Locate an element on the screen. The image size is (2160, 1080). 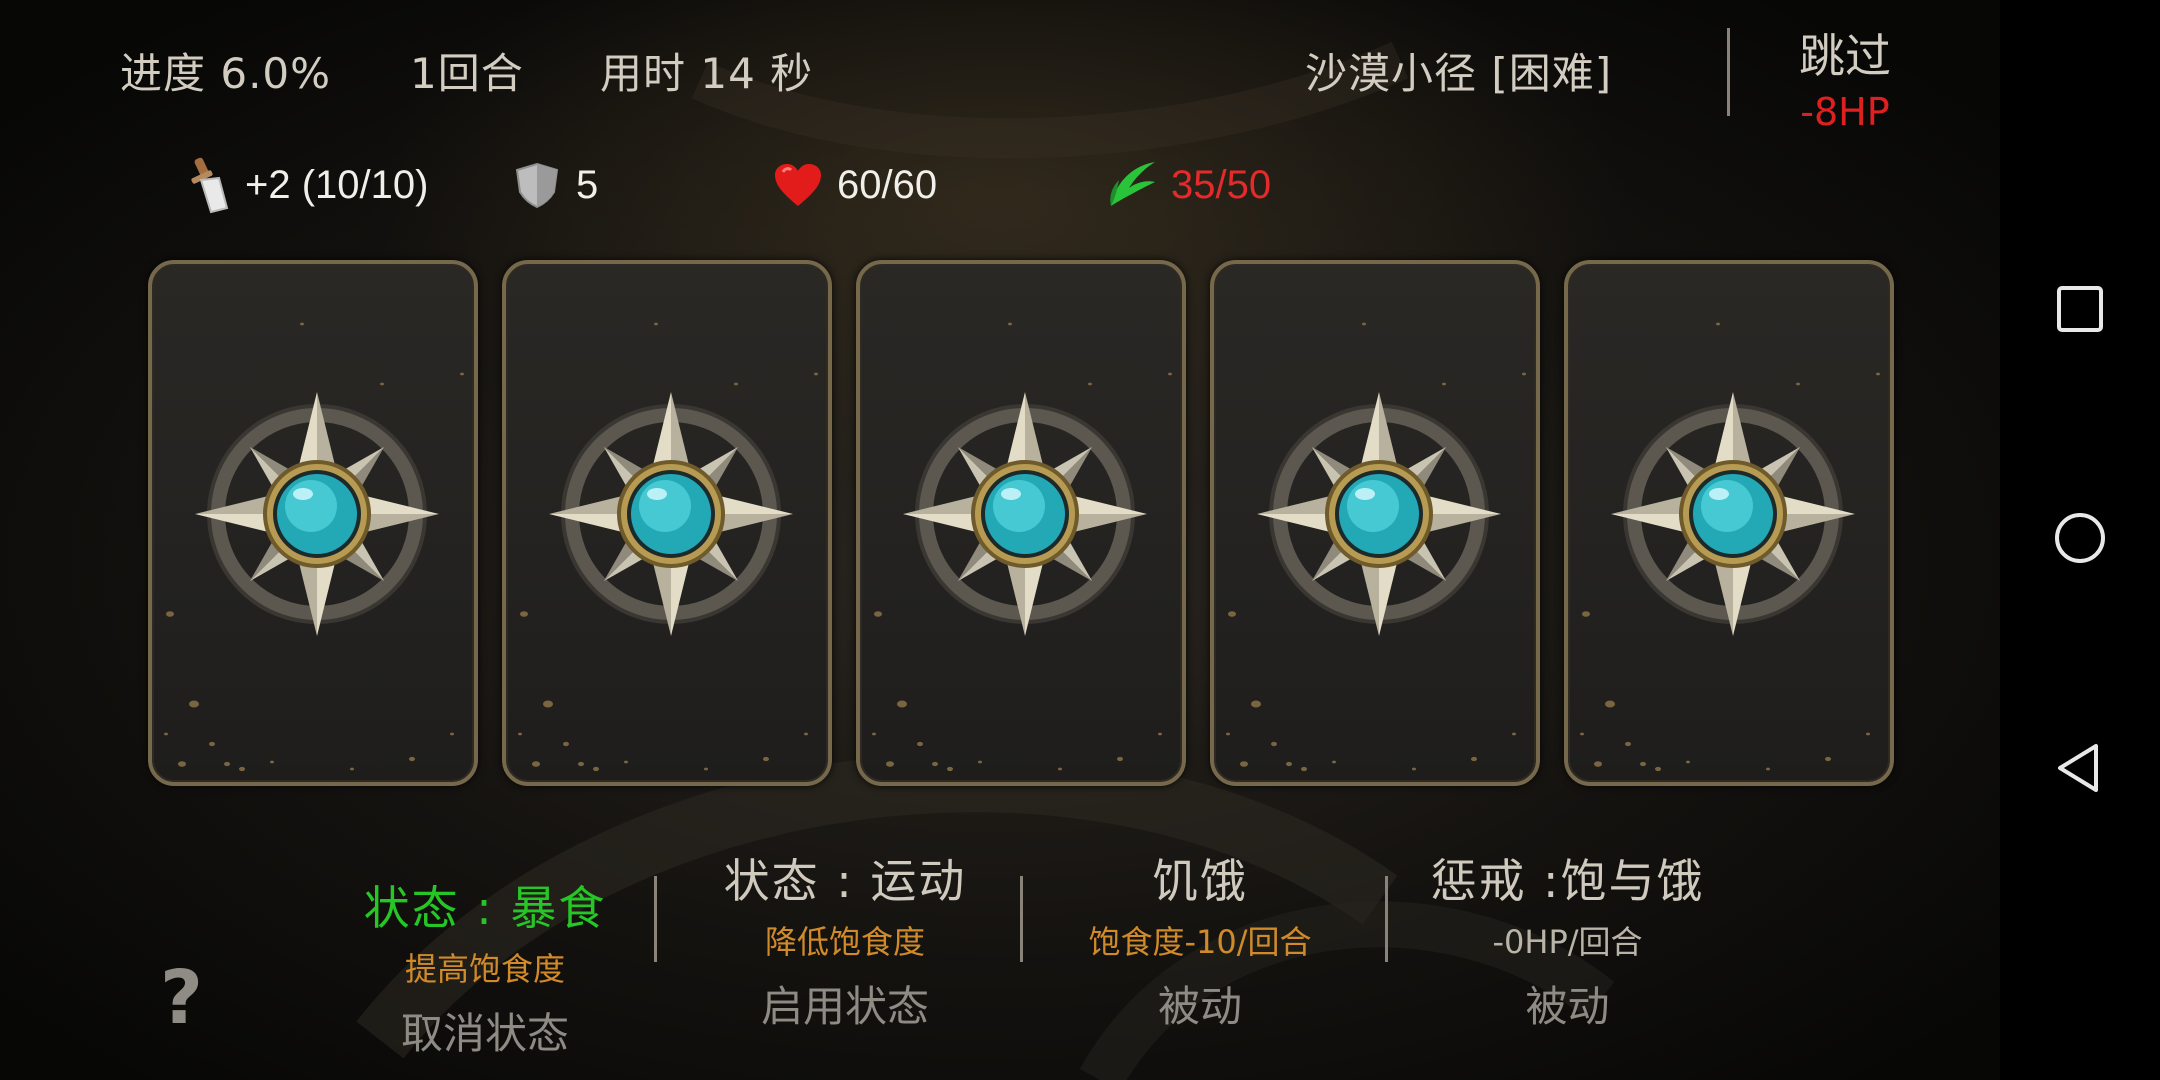
health-stat: 60/60 is located at coordinates (855, 185).